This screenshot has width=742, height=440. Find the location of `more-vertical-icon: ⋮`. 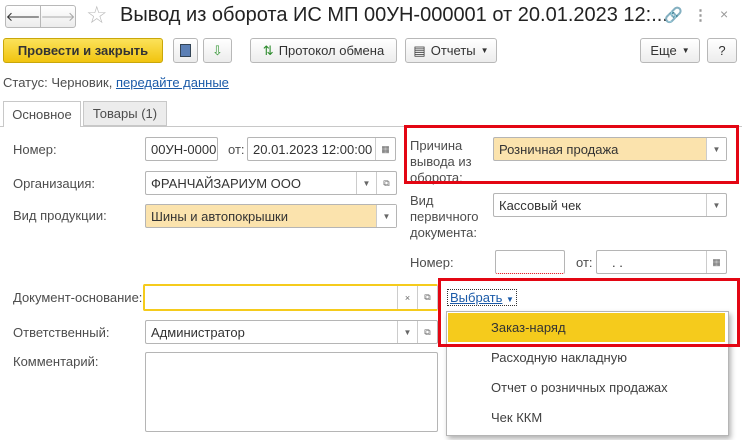

more-vertical-icon: ⋮ is located at coordinates (700, 15).